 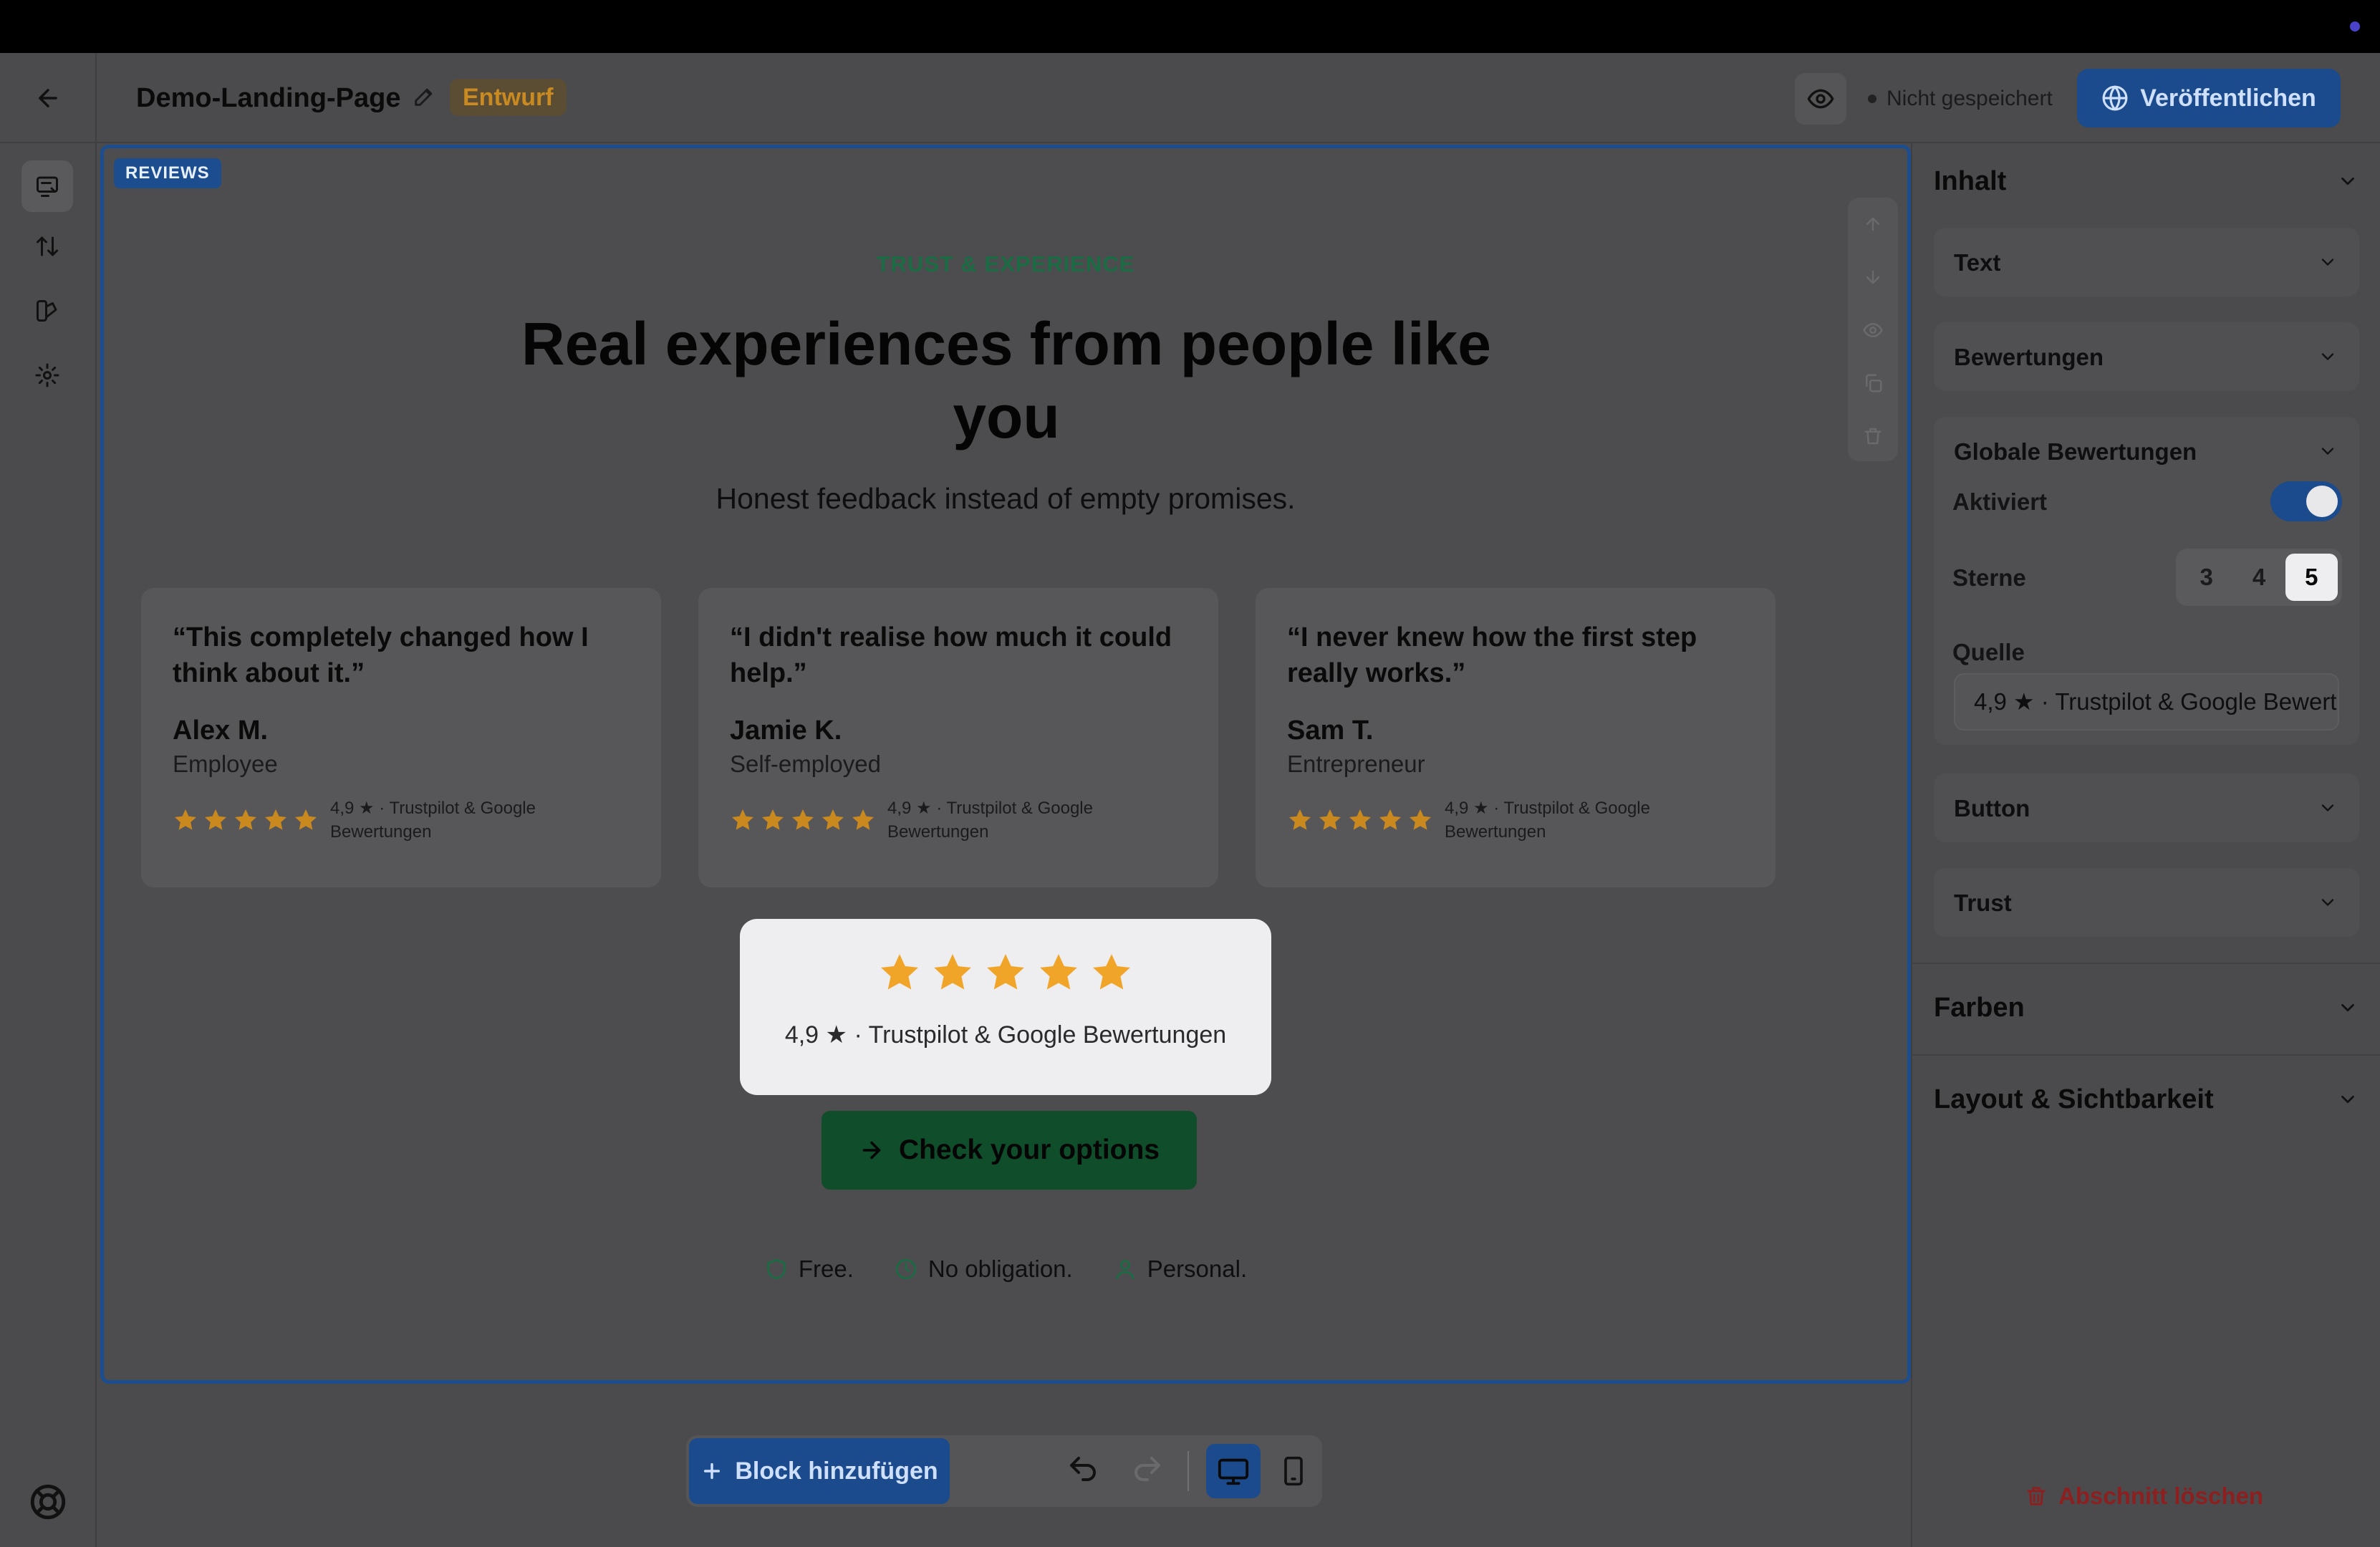 I want to click on review-author: Jamie K., so click(x=786, y=730).